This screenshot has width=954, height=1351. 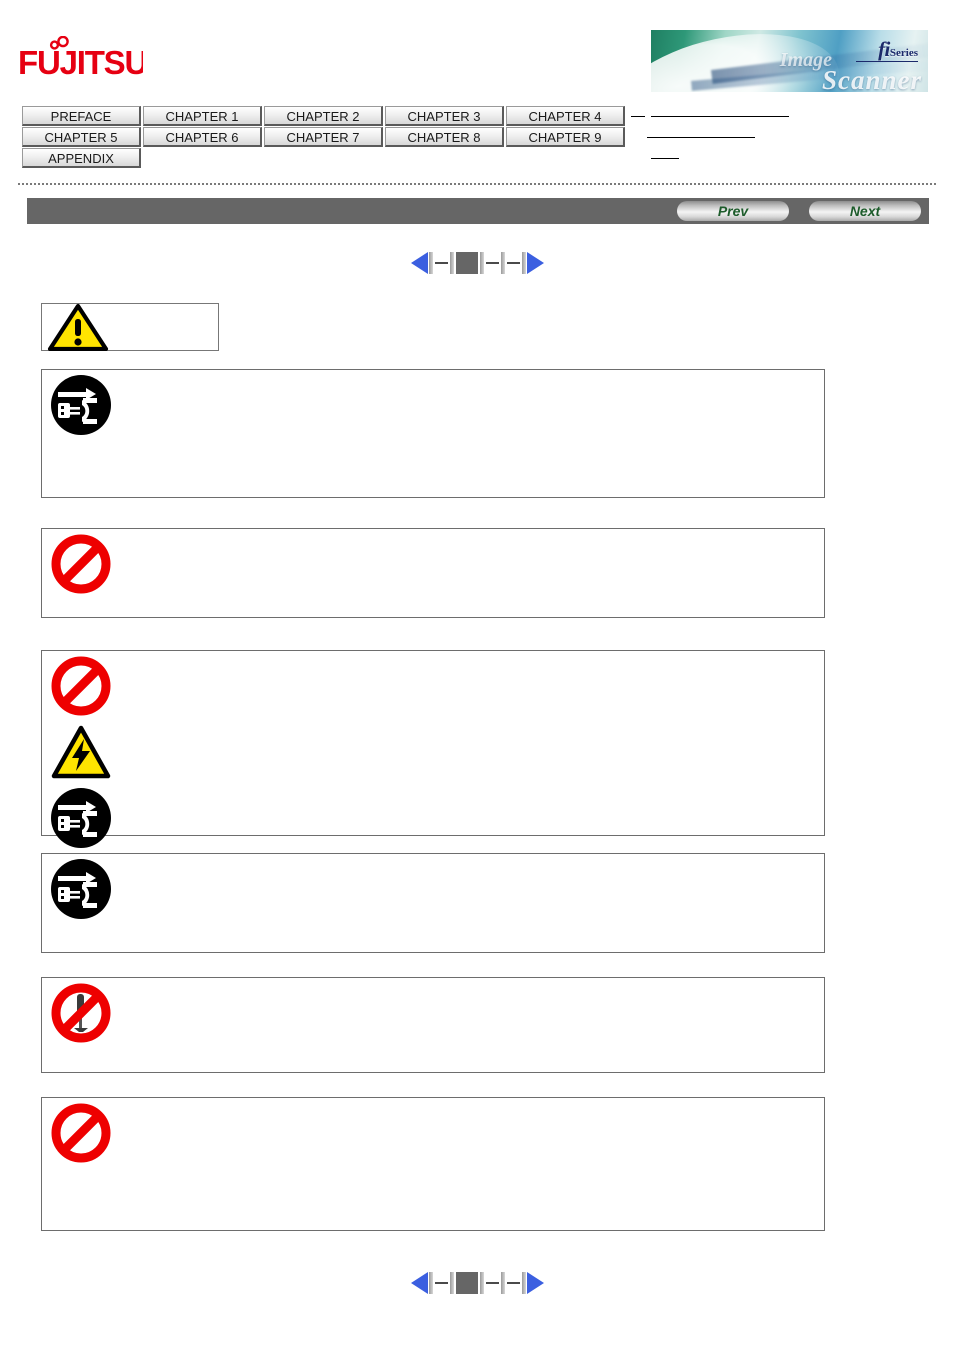 What do you see at coordinates (323, 116) in the screenshot?
I see `tab-chapter-2: CHAPTER 2` at bounding box center [323, 116].